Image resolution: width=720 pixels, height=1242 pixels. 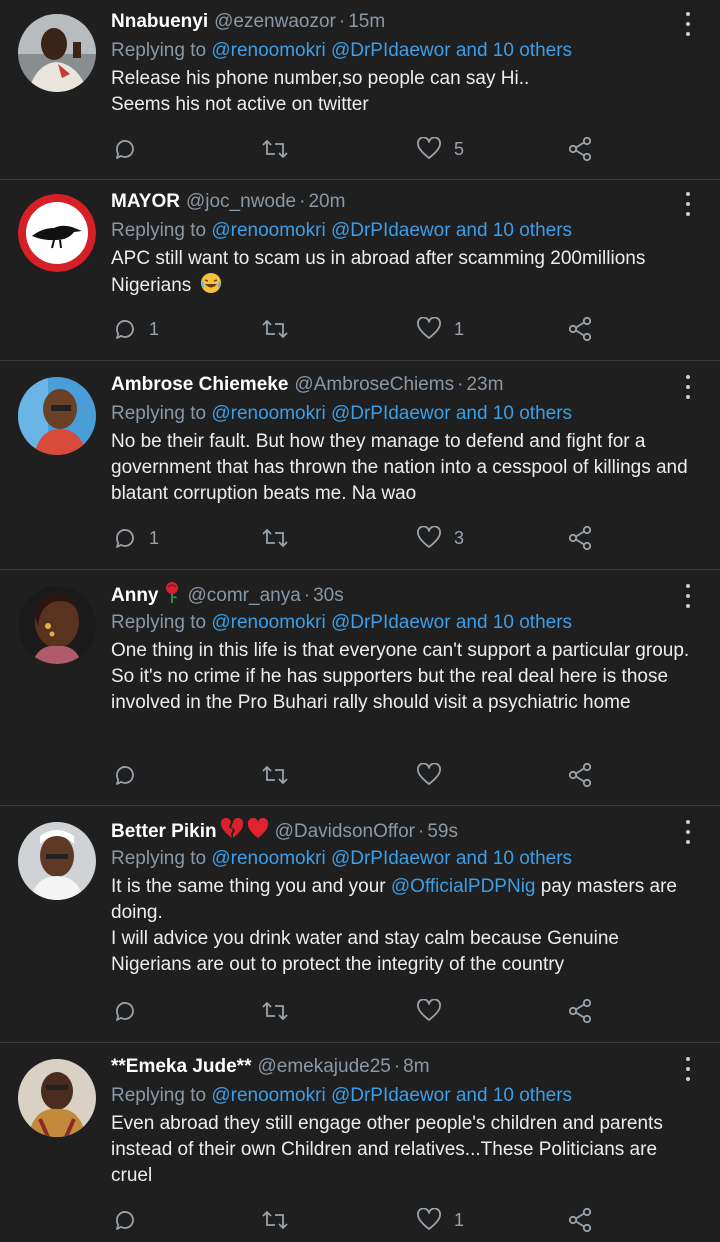 What do you see at coordinates (210, 283) in the screenshot?
I see `laughing-emoji-icon` at bounding box center [210, 283].